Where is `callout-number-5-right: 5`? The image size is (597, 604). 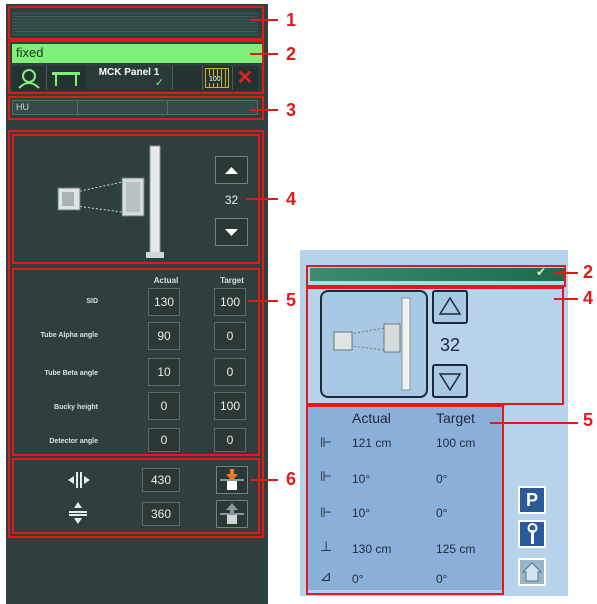
callout-number-5-right: 5 is located at coordinates (588, 420).